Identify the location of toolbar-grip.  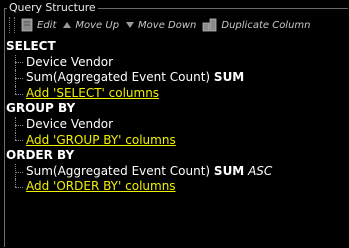
(12, 25).